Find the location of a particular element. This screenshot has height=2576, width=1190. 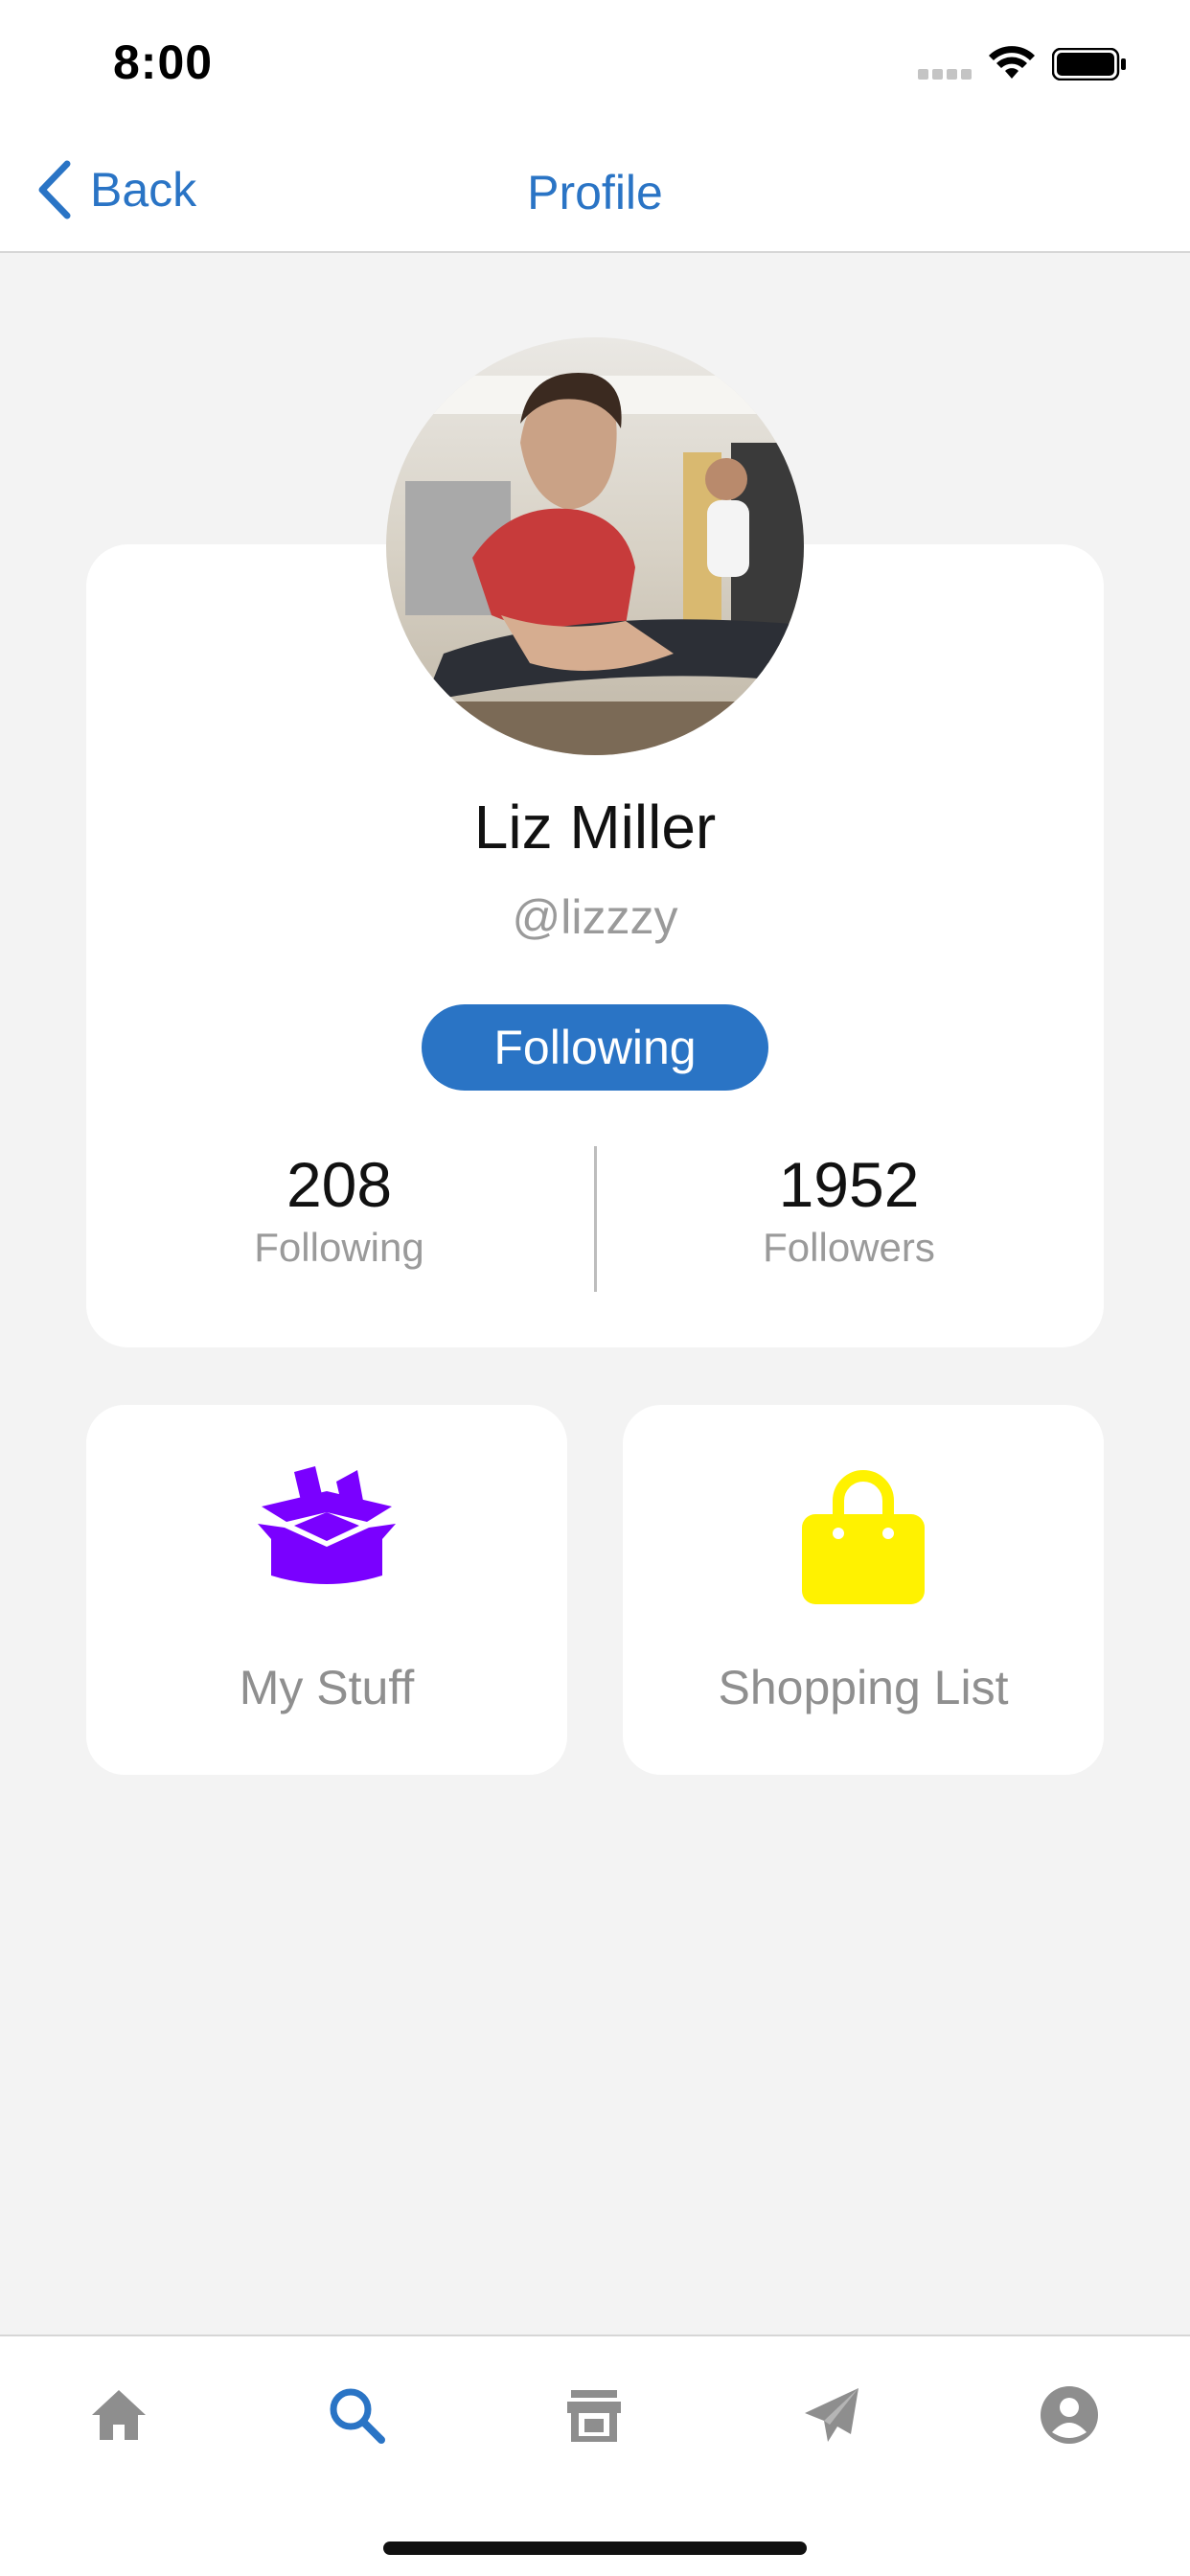

shopping-list-tile: Shopping List is located at coordinates (864, 1590).